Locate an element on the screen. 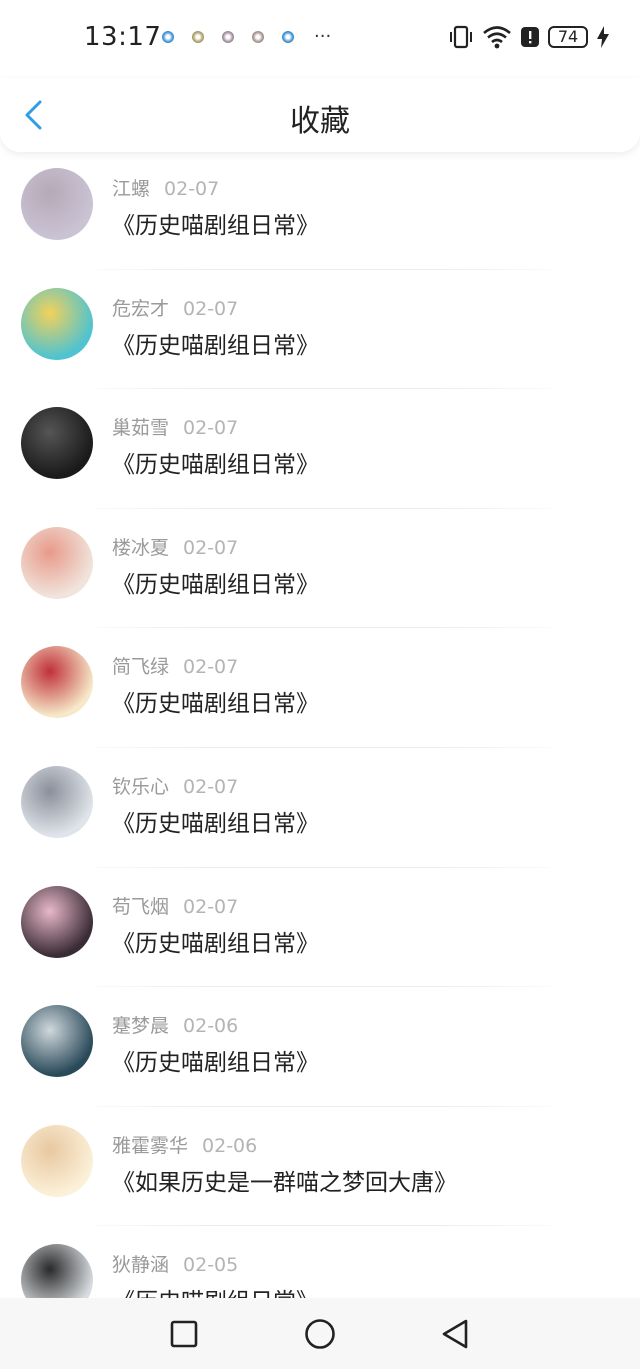  back-triangle-icon is located at coordinates (456, 1334).